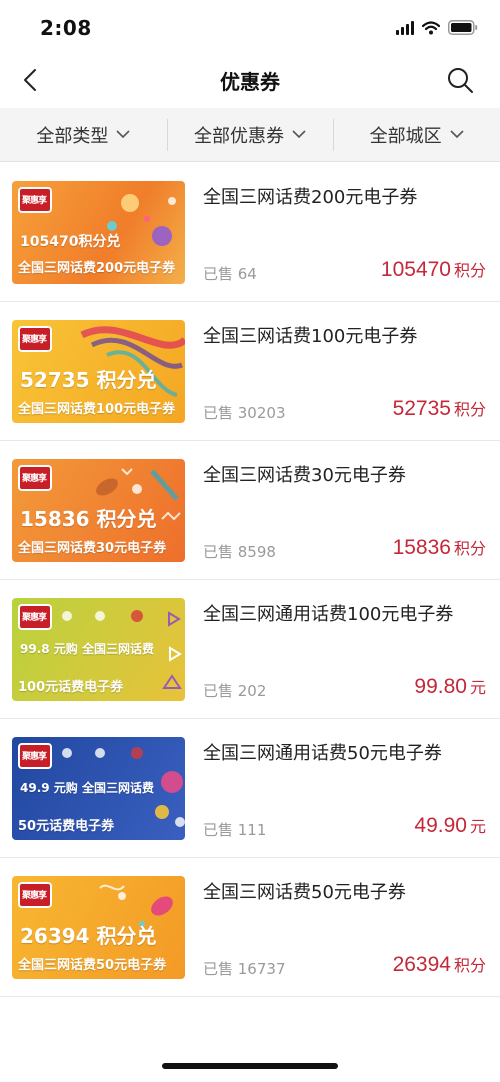  What do you see at coordinates (328, 614) in the screenshot?
I see `coupon-title: 全国三网通用话费100元电子券` at bounding box center [328, 614].